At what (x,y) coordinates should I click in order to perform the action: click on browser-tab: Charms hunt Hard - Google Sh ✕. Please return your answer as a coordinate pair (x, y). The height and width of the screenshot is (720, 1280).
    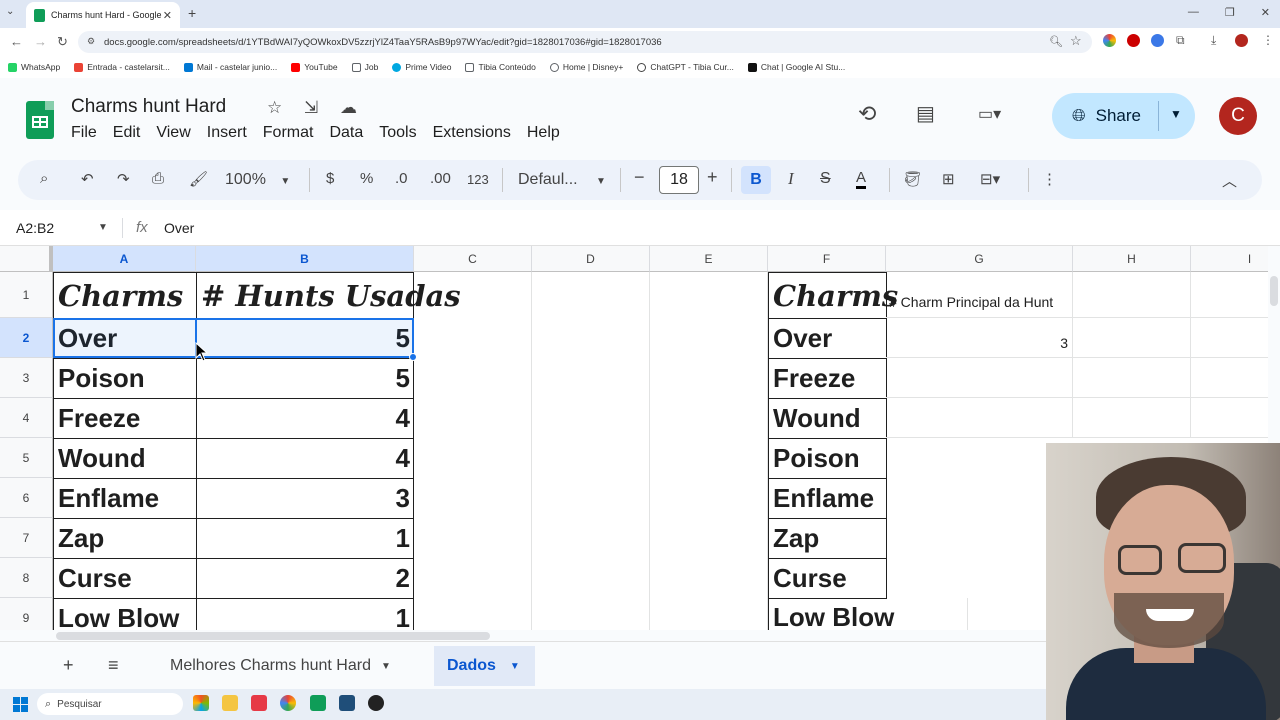
    Looking at the image, I should click on (103, 15).